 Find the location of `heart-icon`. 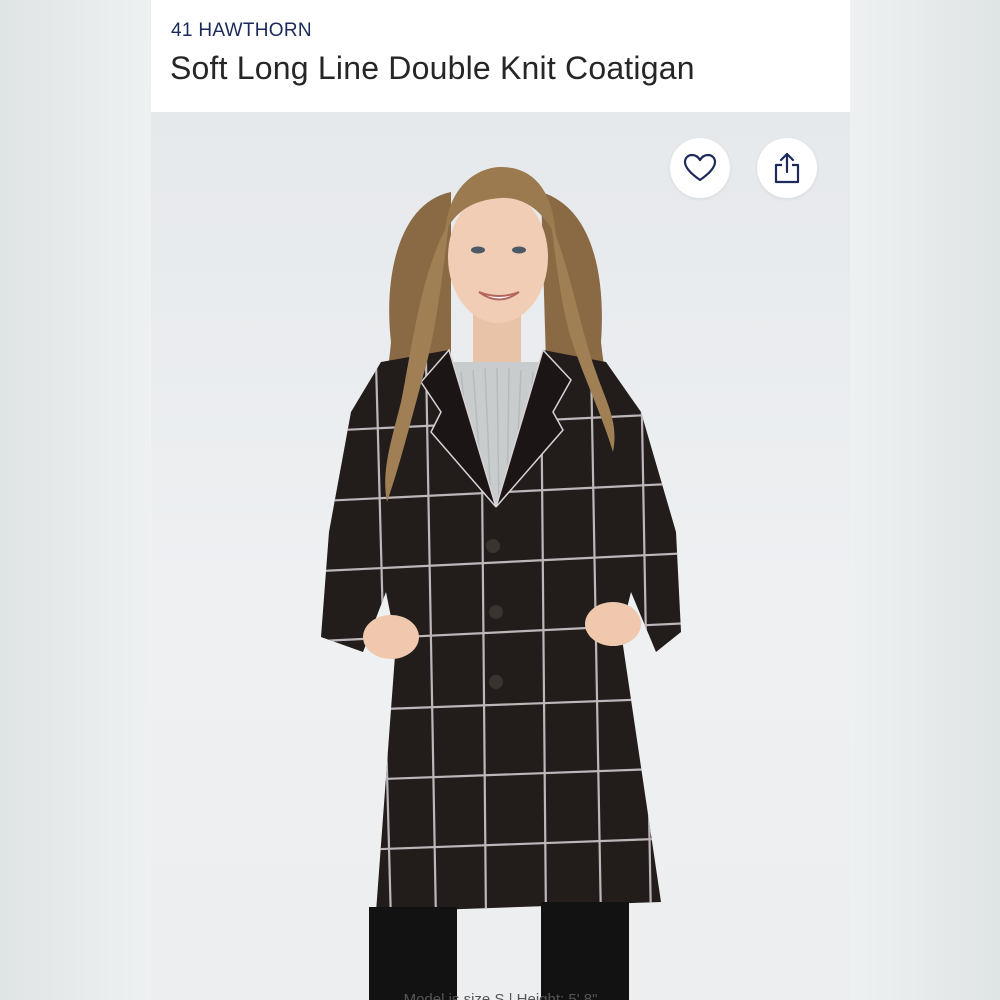

heart-icon is located at coordinates (700, 167).